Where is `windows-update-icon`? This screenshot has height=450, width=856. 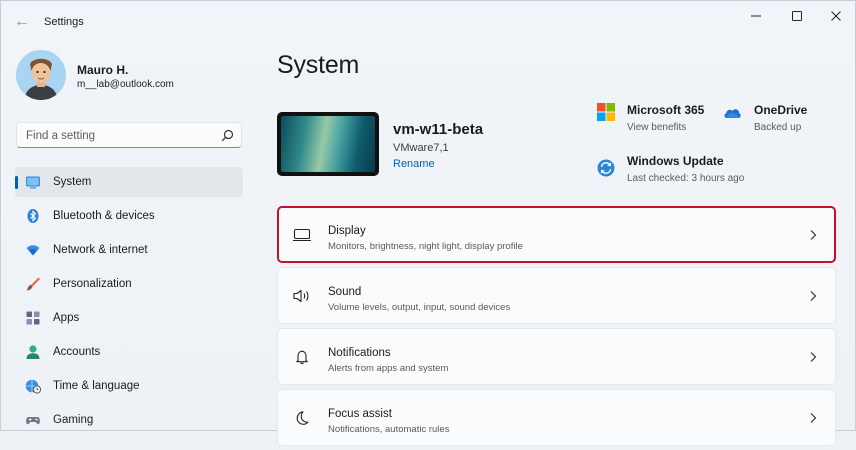
windows-update-icon is located at coordinates (606, 168).